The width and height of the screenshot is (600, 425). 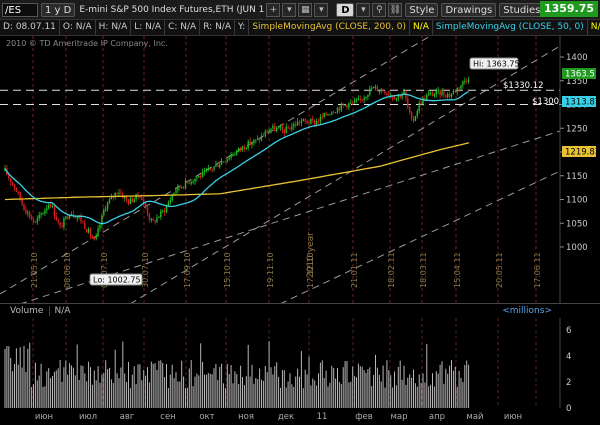 I want to click on volume-value: N/A, so click(x=59, y=311).